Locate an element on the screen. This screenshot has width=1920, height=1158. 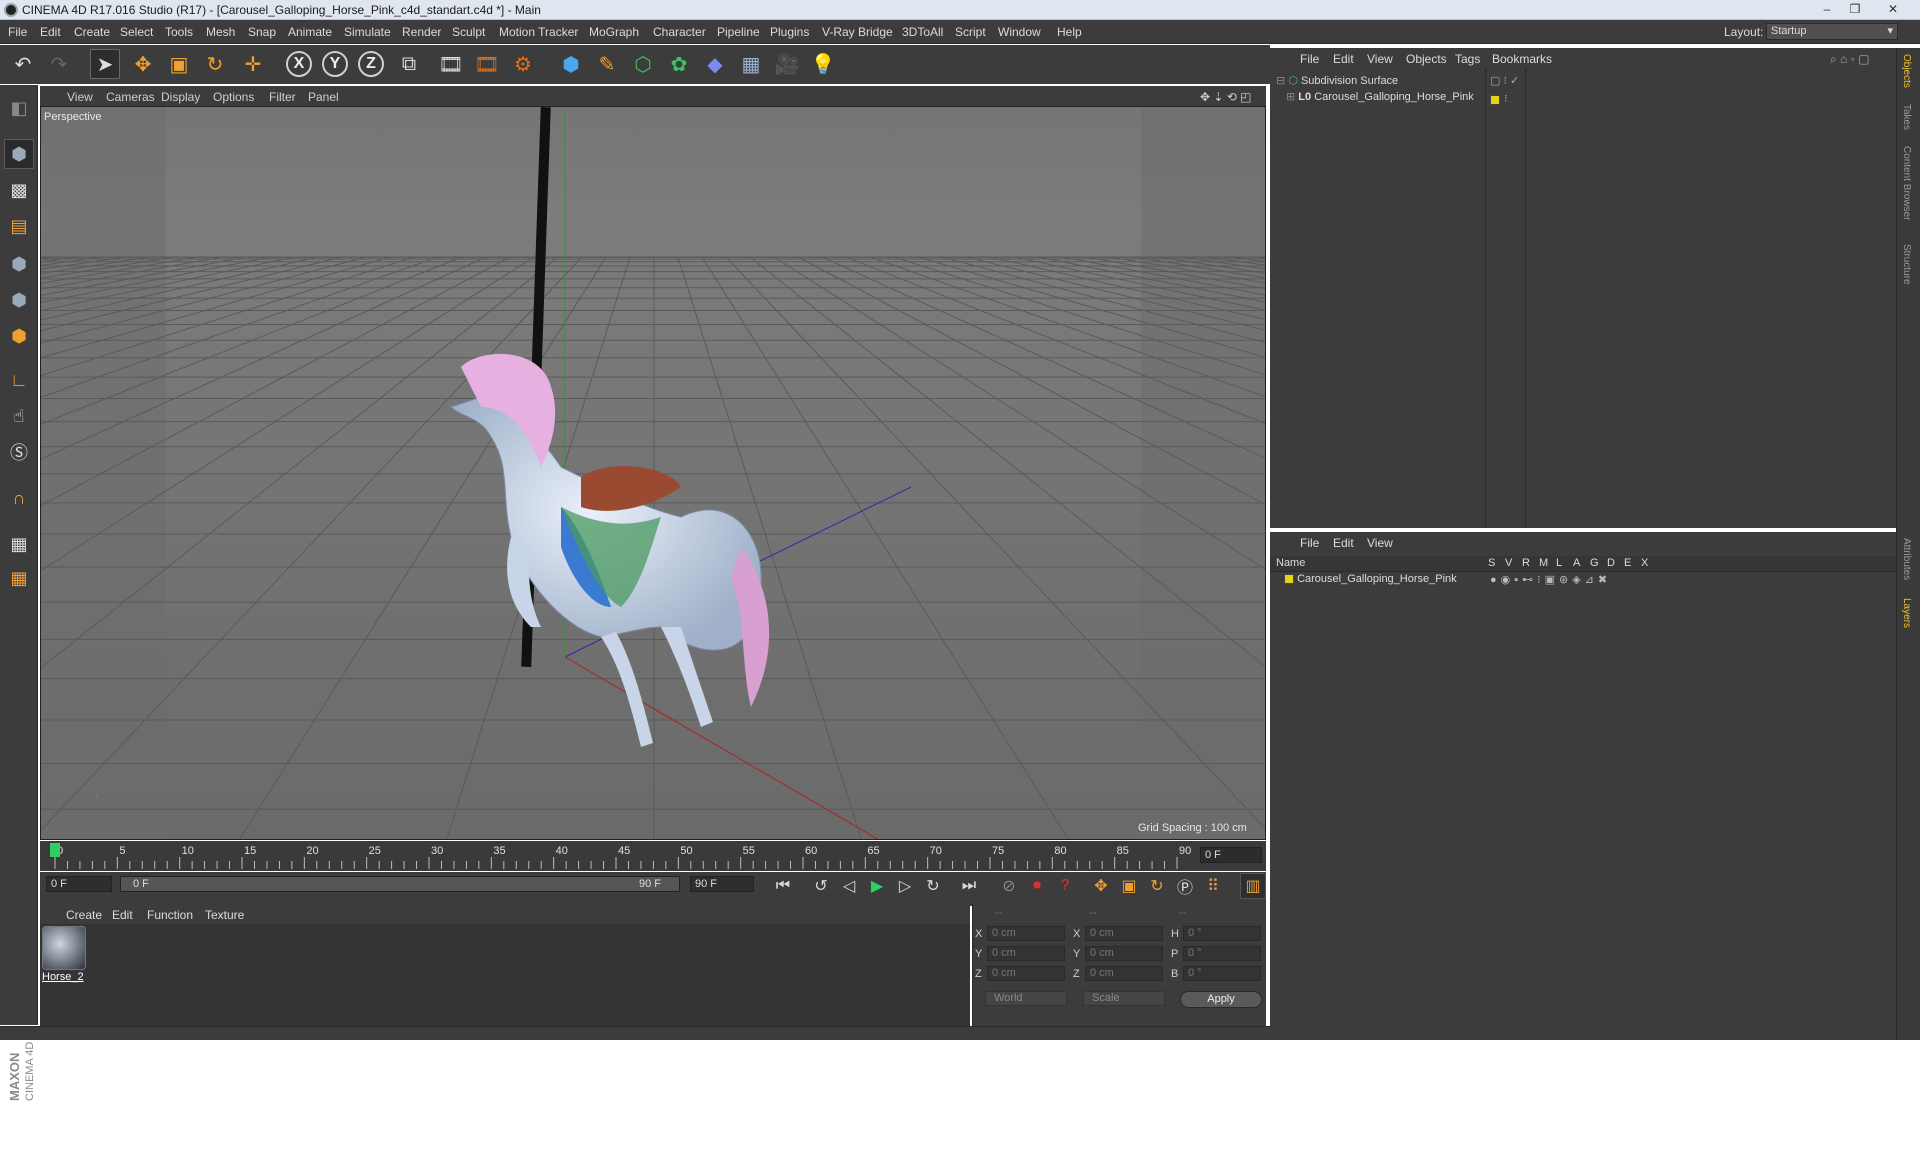
lm-menu-edit: Edit is located at coordinates (1343, 543).